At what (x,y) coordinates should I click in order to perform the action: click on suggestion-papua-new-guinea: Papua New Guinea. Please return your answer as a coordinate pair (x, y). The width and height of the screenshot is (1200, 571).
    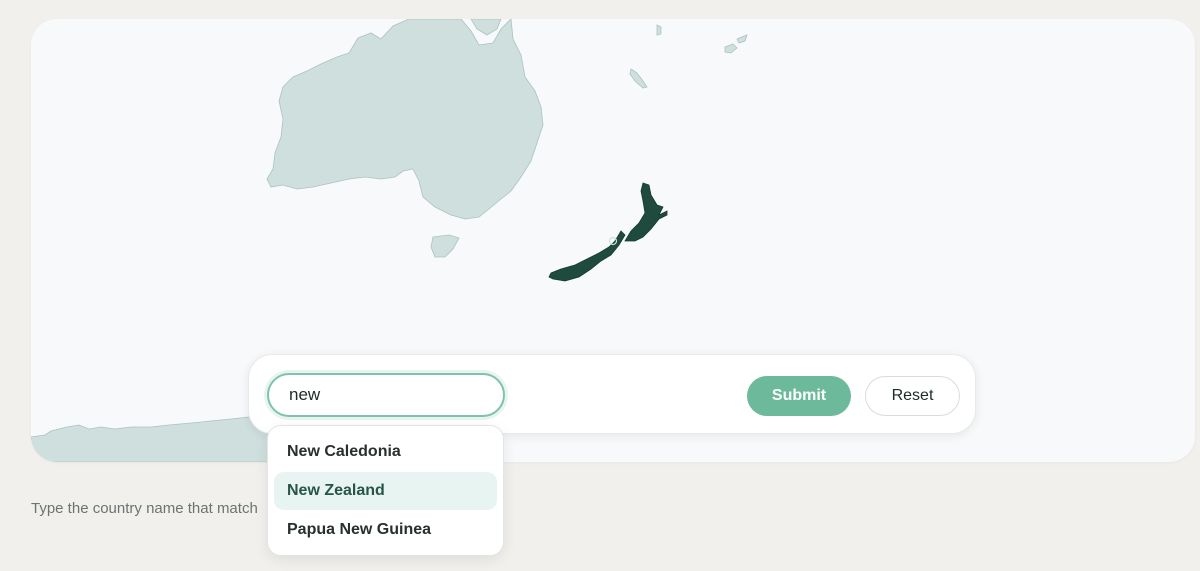
    Looking at the image, I should click on (385, 530).